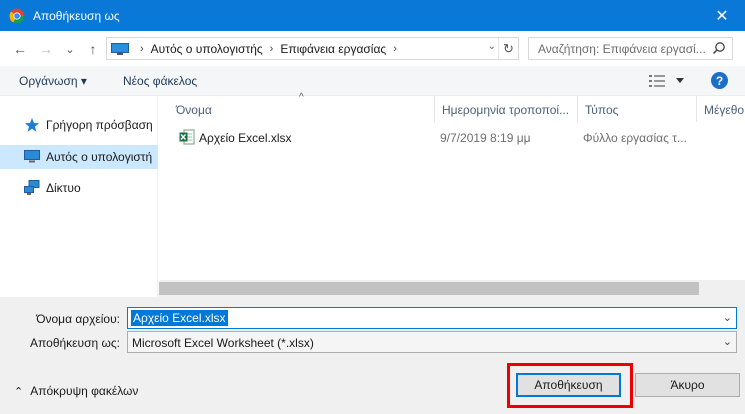  Describe the element at coordinates (372, 81) in the screenshot. I see `command-bar: Οργάνωση ▾ Νέος φάκελος ?` at that location.